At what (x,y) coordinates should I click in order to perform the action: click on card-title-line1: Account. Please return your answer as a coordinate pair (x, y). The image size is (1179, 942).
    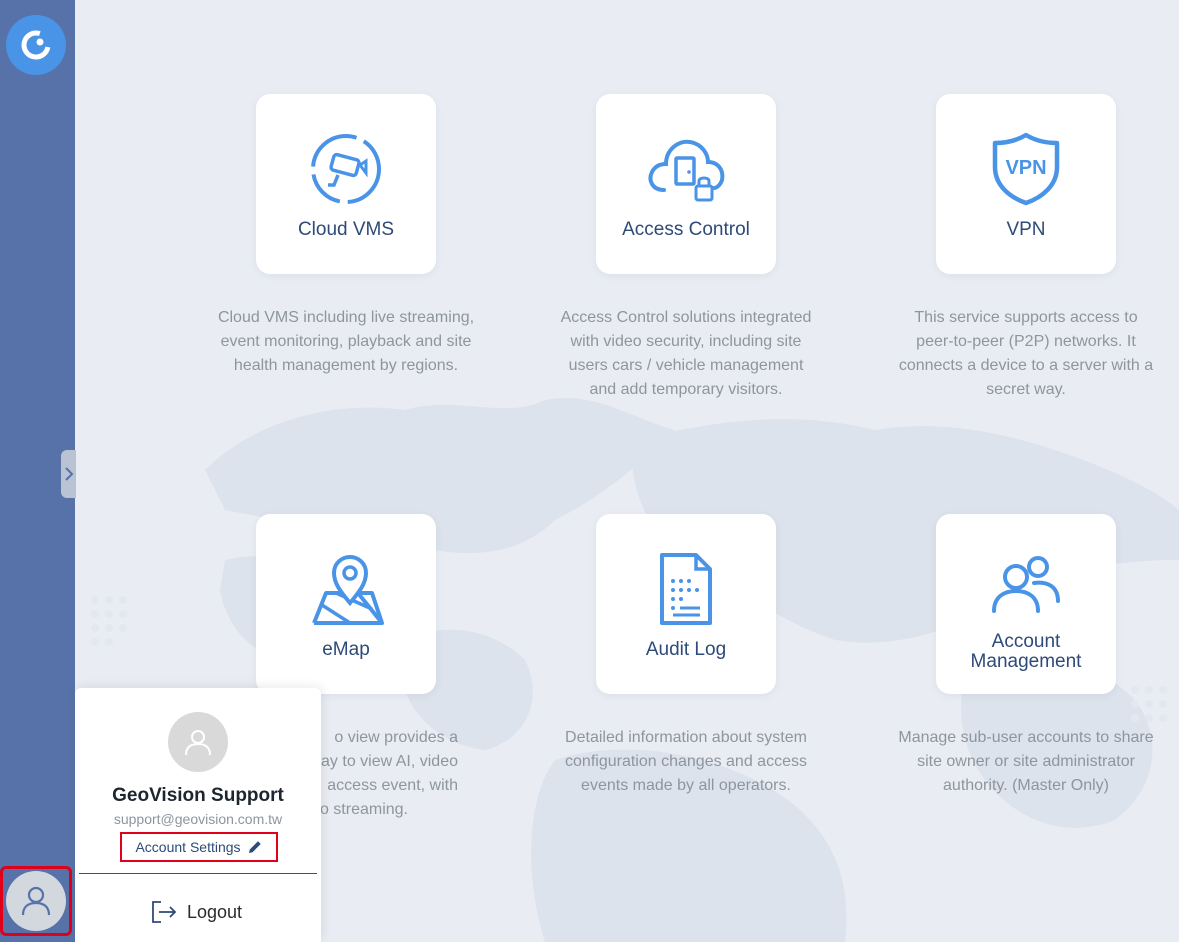
    Looking at the image, I should click on (1026, 641).